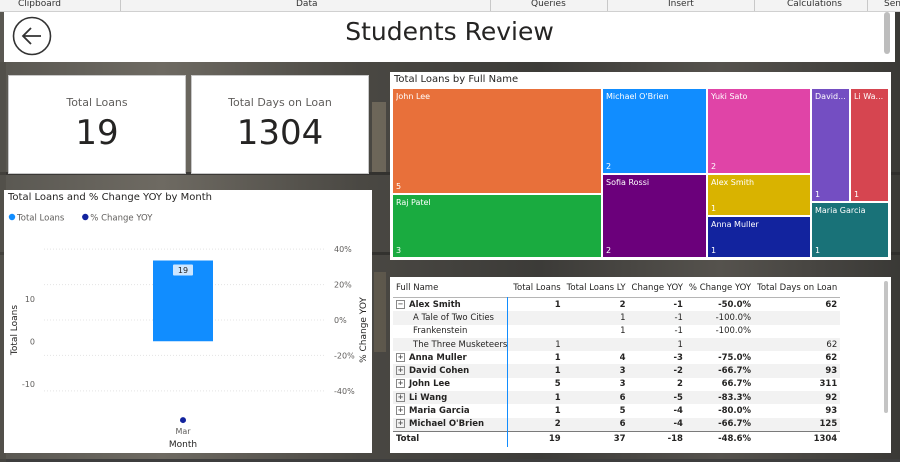 This screenshot has height=462, width=900. Describe the element at coordinates (97, 102) in the screenshot. I see `kpi-label: Total Loans` at that location.